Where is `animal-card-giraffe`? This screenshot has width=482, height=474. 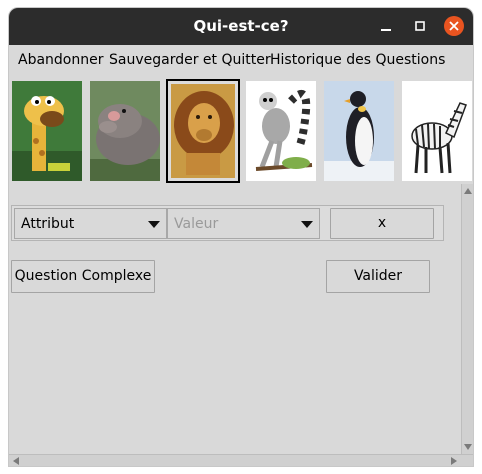 animal-card-giraffe is located at coordinates (47, 131).